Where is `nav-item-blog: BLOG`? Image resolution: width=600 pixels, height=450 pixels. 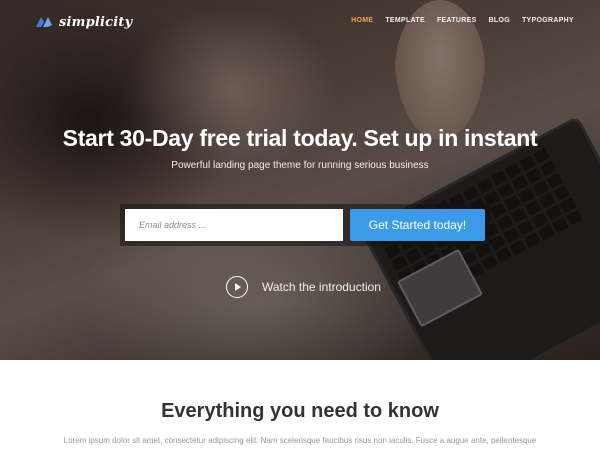
nav-item-blog: BLOG is located at coordinates (499, 20).